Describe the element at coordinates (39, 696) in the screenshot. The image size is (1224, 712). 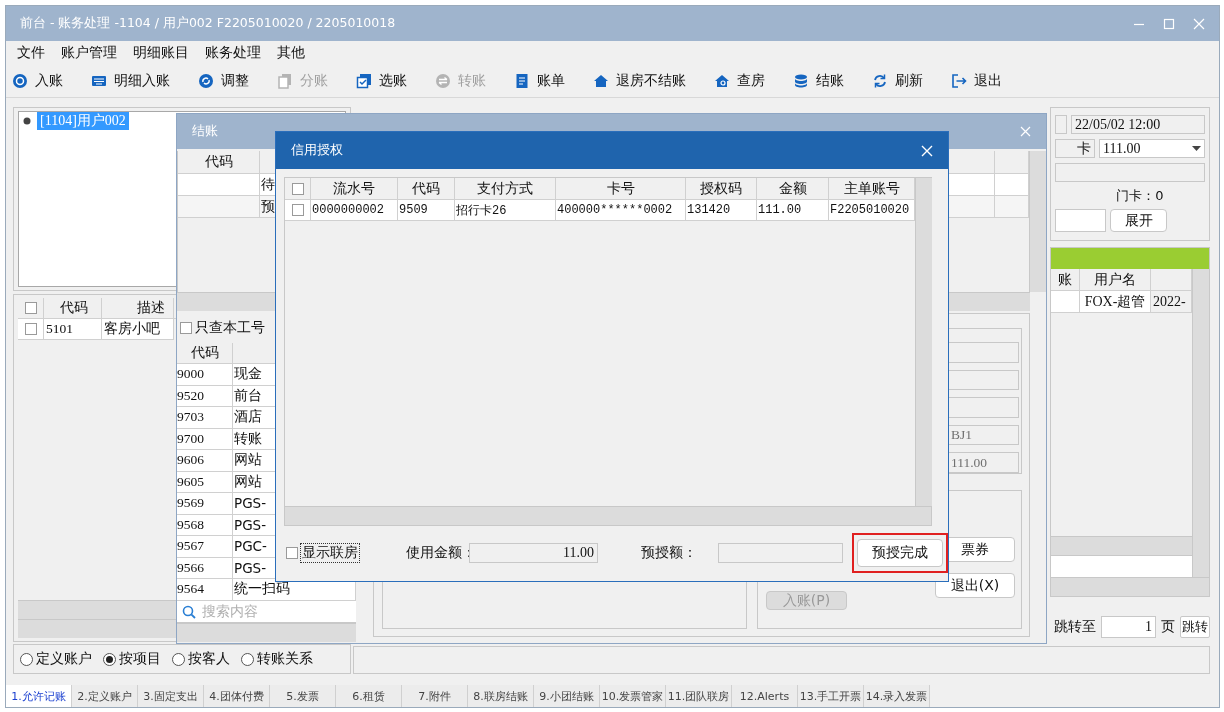
I see `tab: 1.允许记账` at that location.